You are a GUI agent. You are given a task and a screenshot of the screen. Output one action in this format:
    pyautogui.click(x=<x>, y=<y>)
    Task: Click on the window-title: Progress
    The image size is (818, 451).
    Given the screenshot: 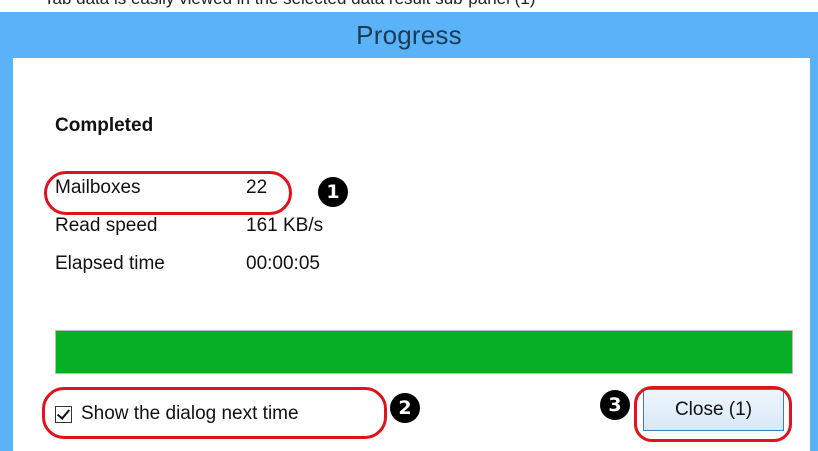 What is the action you would take?
    pyautogui.click(x=409, y=34)
    